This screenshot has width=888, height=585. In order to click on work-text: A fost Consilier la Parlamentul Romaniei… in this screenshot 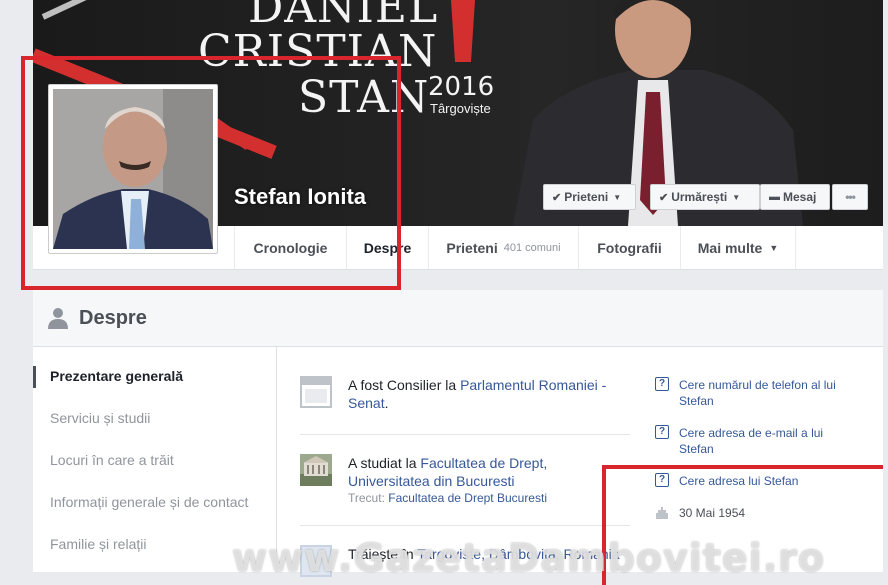, I will do `click(488, 394)`.